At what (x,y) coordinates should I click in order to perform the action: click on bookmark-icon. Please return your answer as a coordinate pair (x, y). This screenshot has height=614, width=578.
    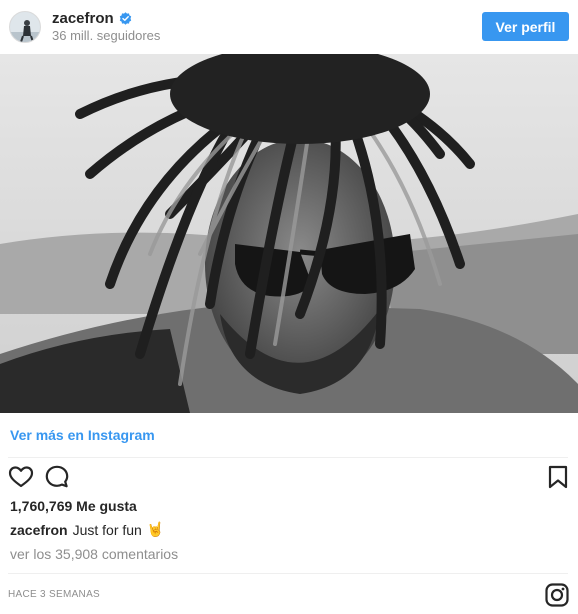
    Looking at the image, I should click on (558, 477).